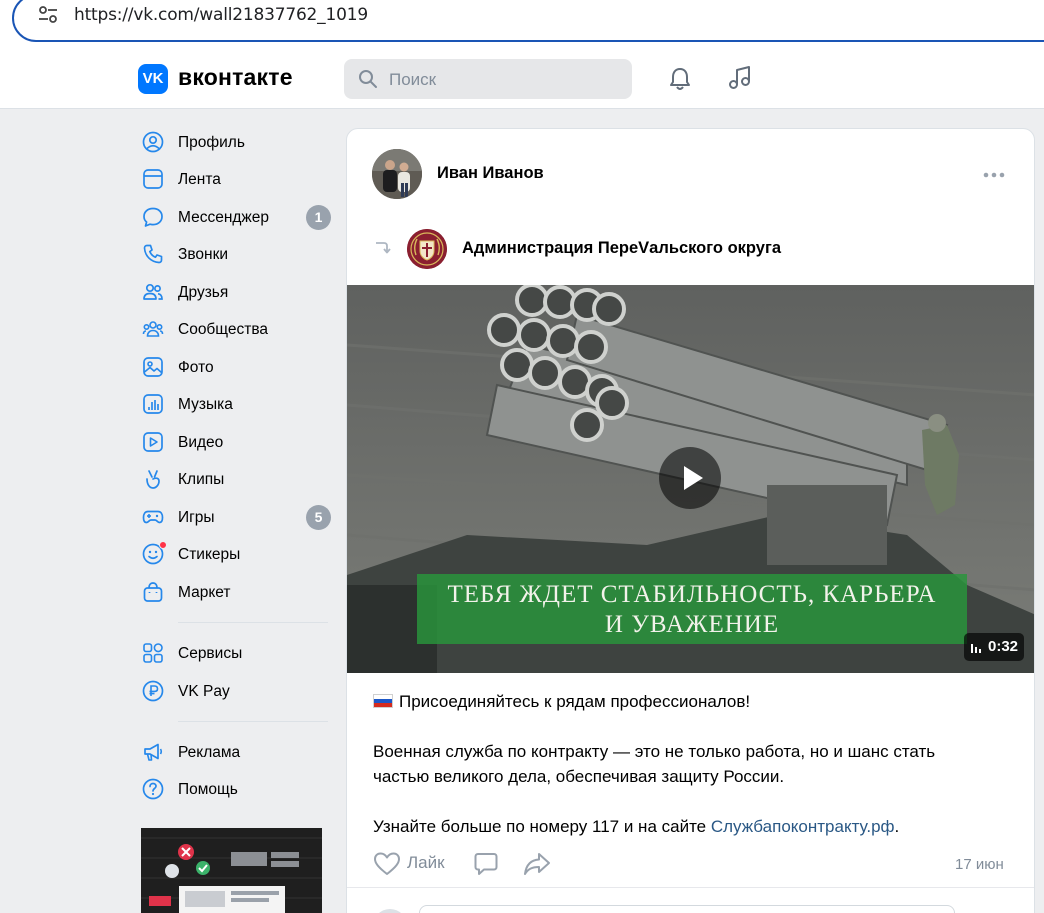  What do you see at coordinates (153, 329) in the screenshot?
I see `communities-icon` at bounding box center [153, 329].